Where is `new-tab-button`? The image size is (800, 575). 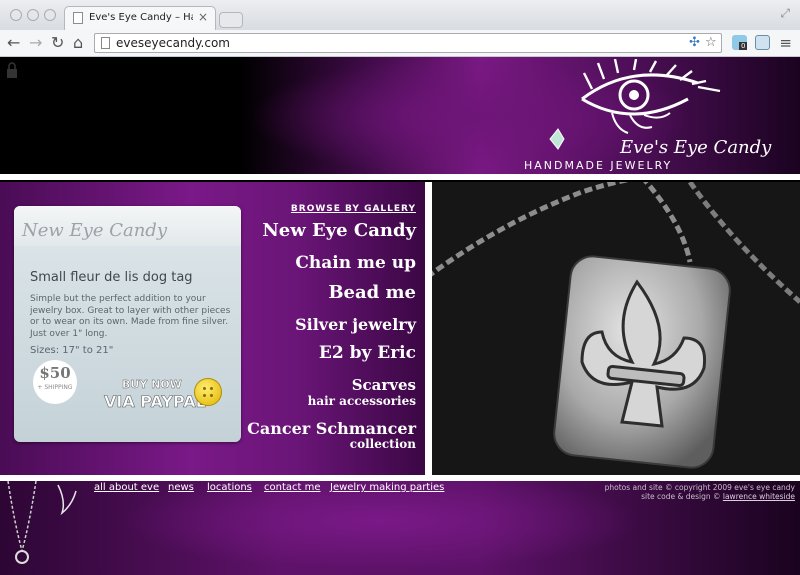 new-tab-button is located at coordinates (231, 20).